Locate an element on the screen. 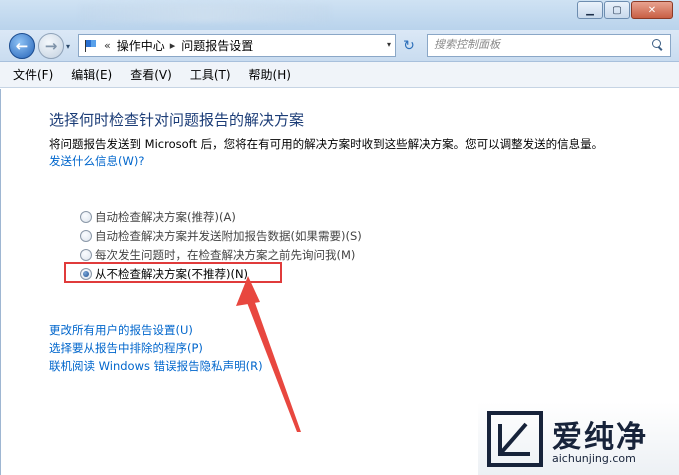 This screenshot has height=475, width=679. search-icon is located at coordinates (658, 45).